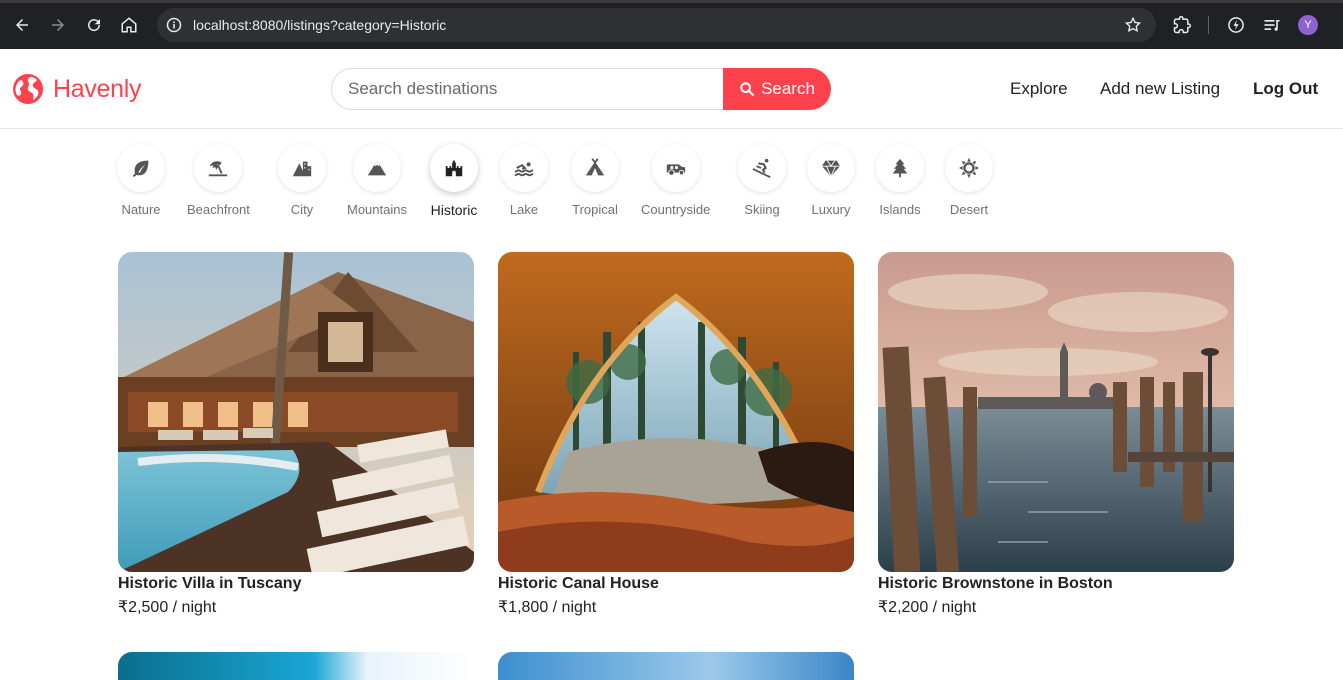 Image resolution: width=1343 pixels, height=680 pixels. I want to click on listing-price: ₹2,200 / night, so click(927, 607).